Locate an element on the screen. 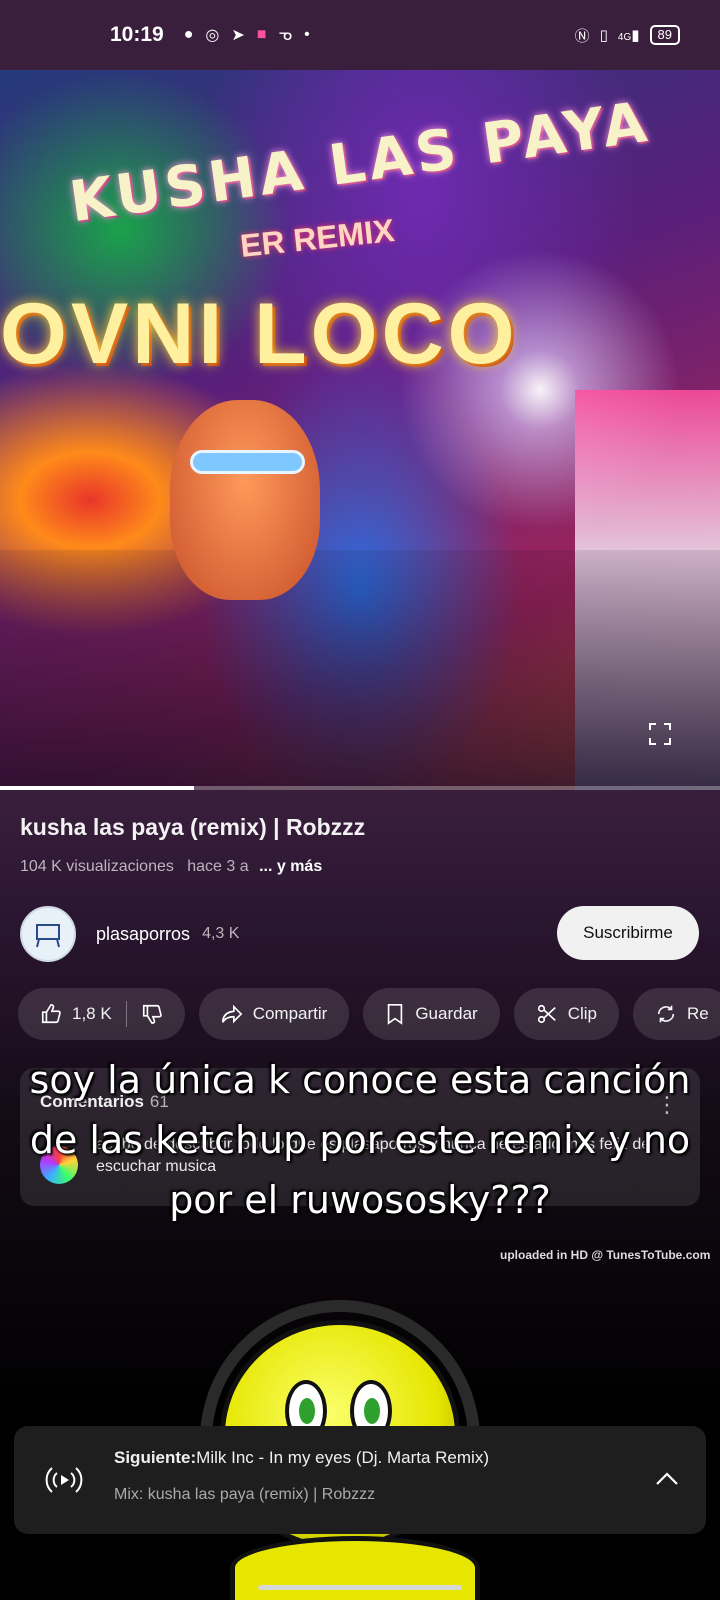 This screenshot has width=720, height=1600. whatsapp-icon: ◎ is located at coordinates (212, 35).